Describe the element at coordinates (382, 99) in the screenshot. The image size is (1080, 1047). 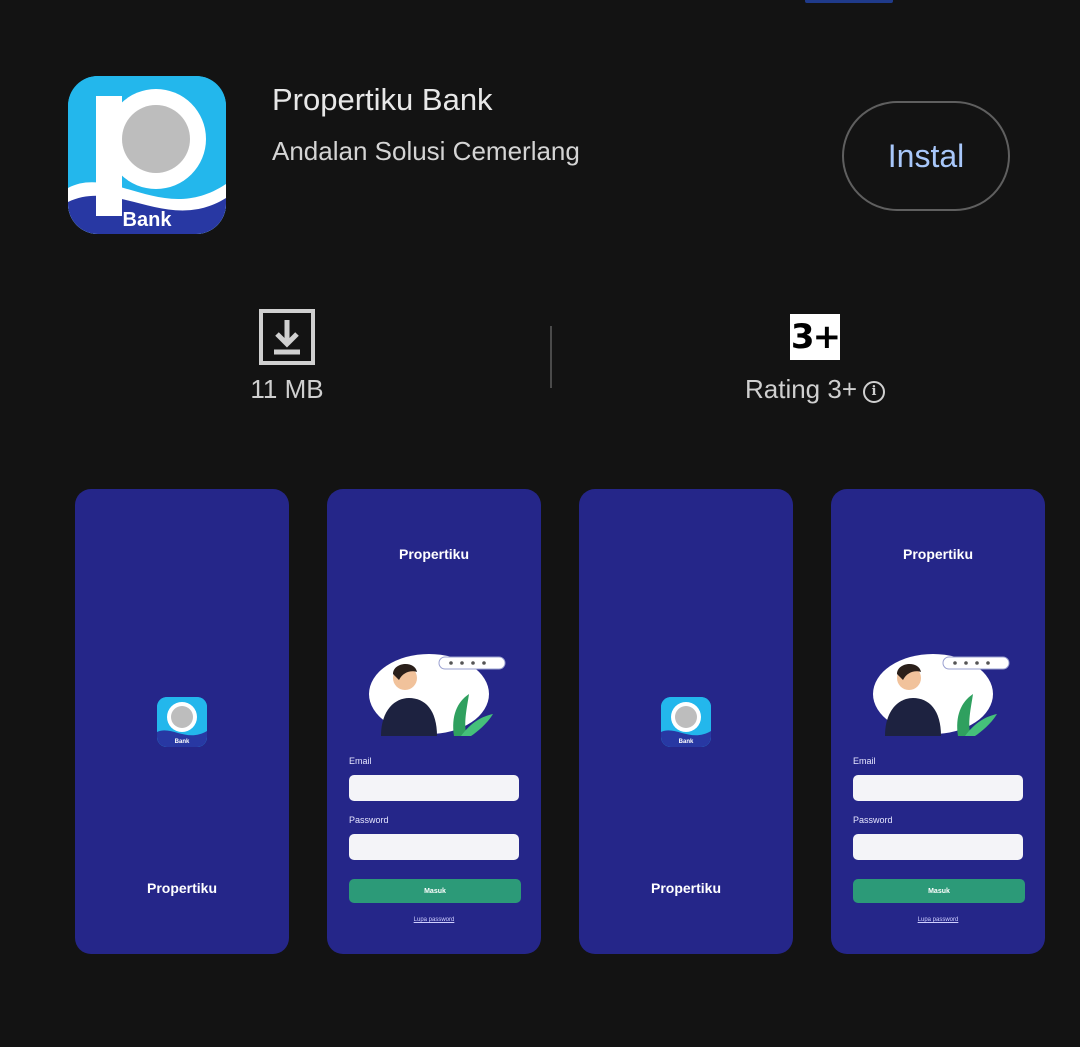
I see `app-title: Propertiku Bank` at that location.